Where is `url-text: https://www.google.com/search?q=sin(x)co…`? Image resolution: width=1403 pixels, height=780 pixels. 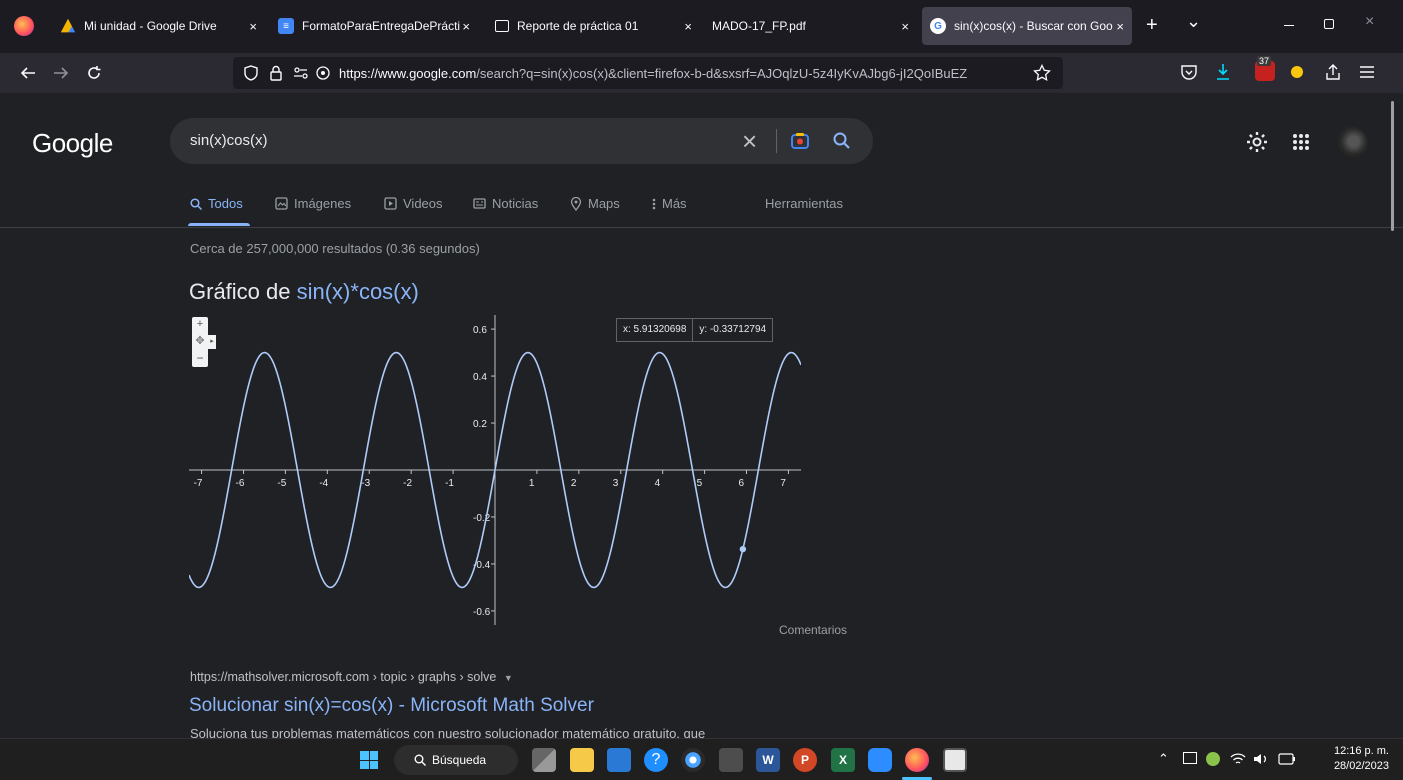 url-text: https://www.google.com/search?q=sin(x)co… is located at coordinates (684, 73).